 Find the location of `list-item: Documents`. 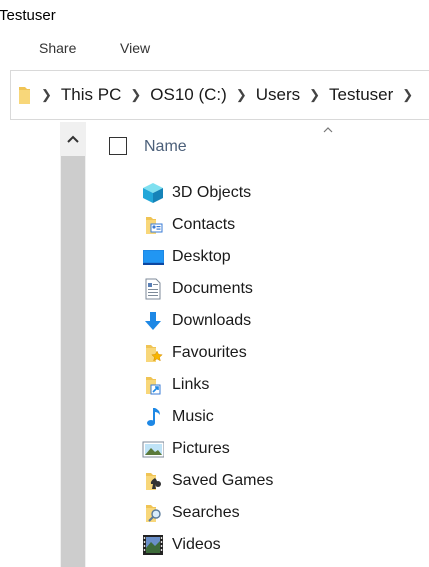

list-item: Documents is located at coordinates (197, 289).